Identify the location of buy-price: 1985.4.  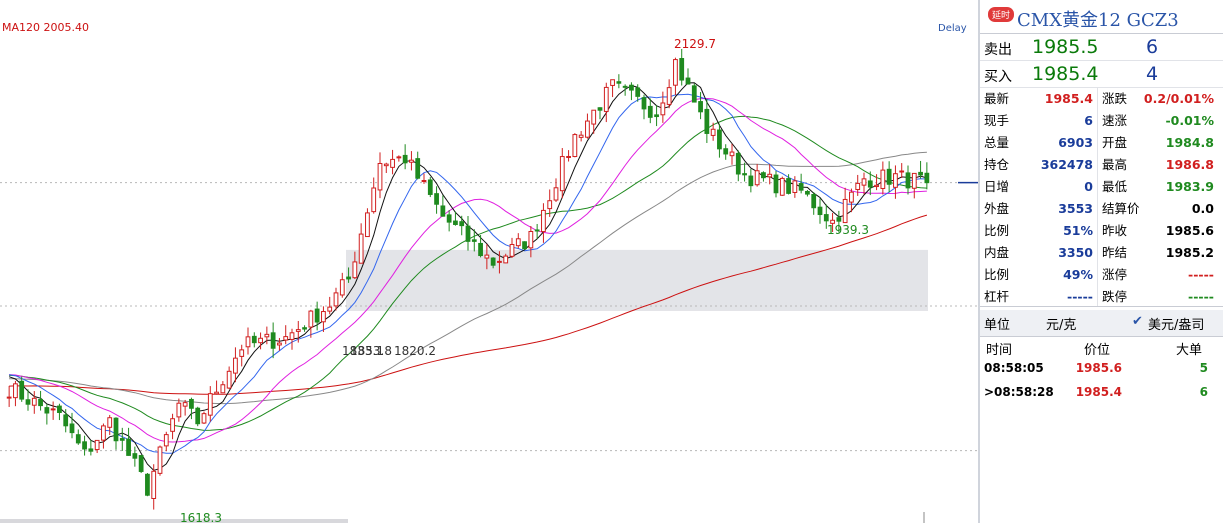
(1065, 74).